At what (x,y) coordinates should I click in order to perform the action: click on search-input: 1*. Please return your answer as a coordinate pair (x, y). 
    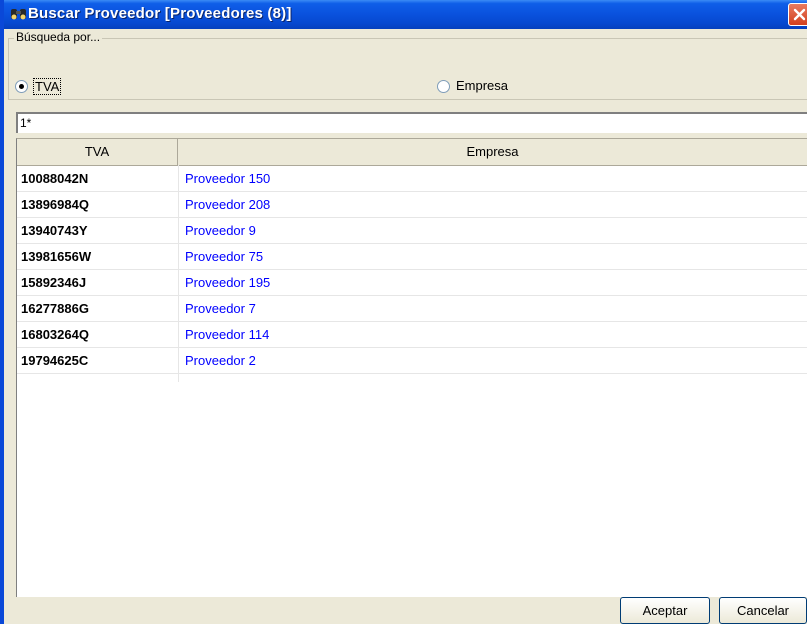
    Looking at the image, I should click on (411, 122).